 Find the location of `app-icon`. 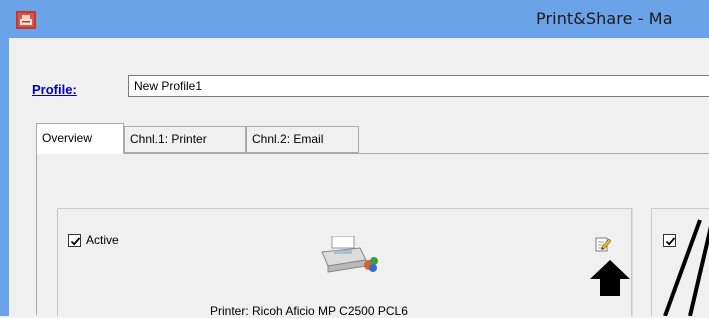

app-icon is located at coordinates (26, 20).